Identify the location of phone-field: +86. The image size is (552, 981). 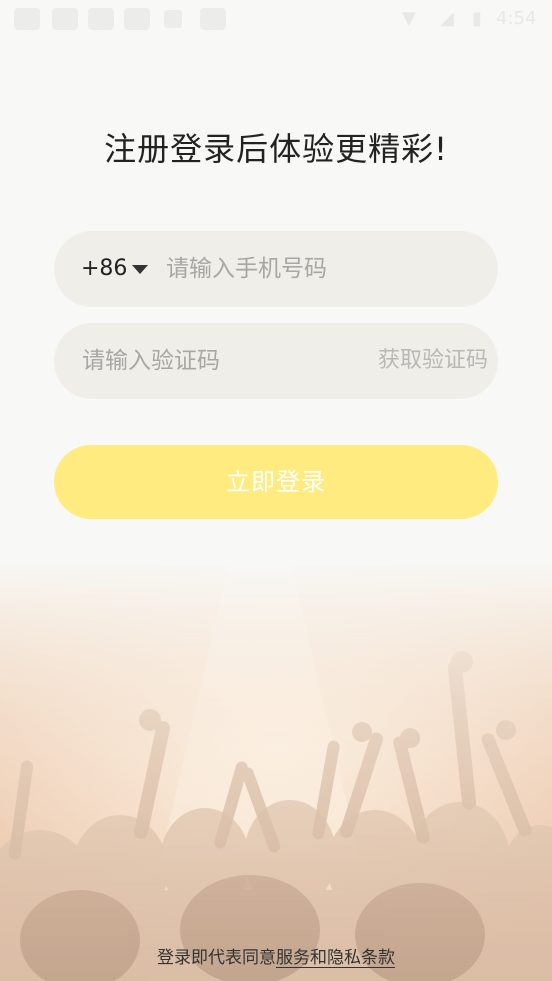
(276, 269).